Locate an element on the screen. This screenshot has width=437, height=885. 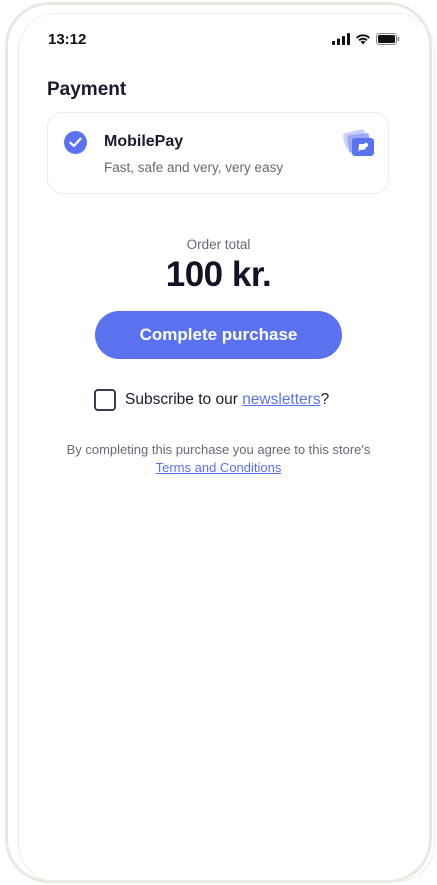
order-total-label: Order total is located at coordinates (218, 244).